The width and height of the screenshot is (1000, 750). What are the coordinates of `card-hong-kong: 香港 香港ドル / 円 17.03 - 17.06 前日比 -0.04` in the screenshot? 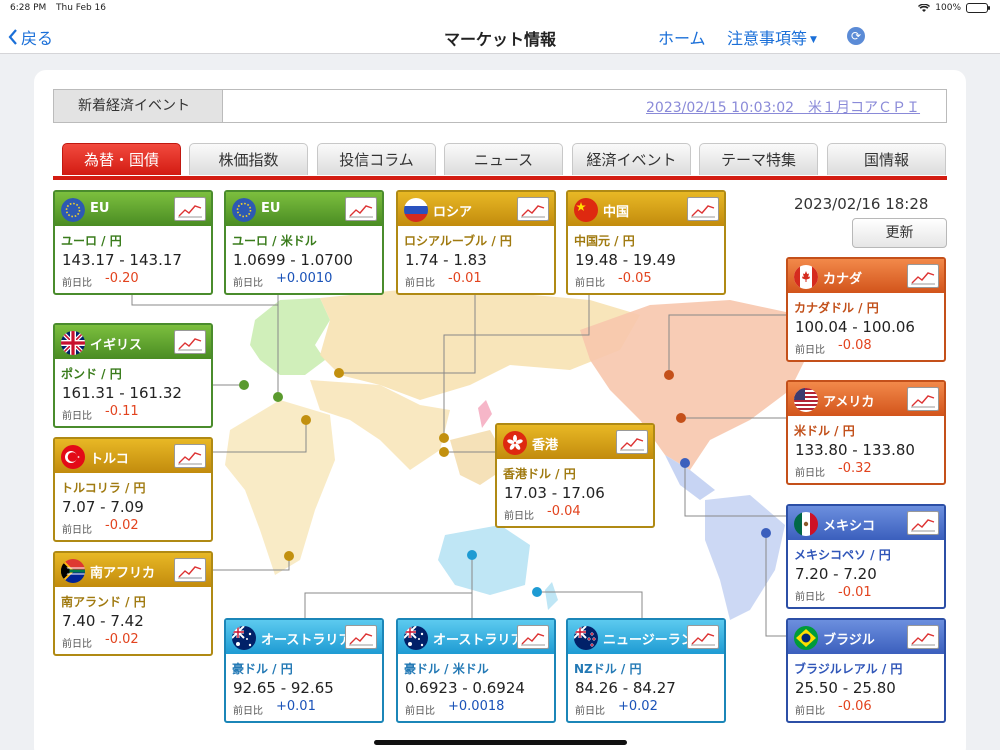 It's located at (575, 475).